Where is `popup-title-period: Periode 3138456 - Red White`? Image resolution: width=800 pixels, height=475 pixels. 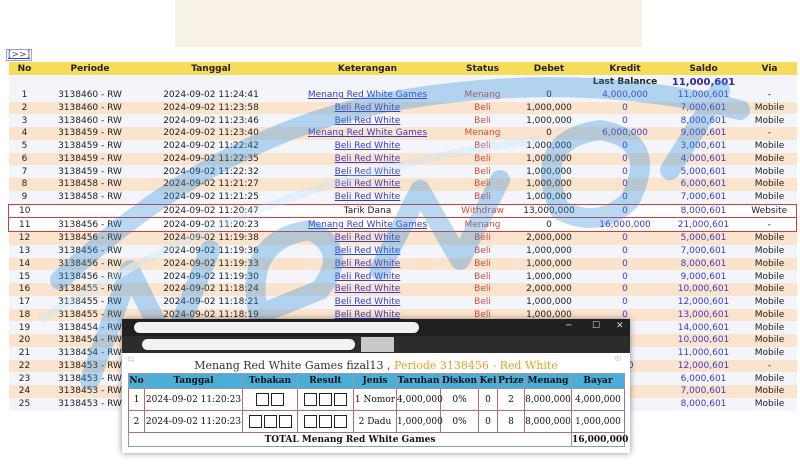 popup-title-period: Periode 3138456 - Red White is located at coordinates (476, 365).